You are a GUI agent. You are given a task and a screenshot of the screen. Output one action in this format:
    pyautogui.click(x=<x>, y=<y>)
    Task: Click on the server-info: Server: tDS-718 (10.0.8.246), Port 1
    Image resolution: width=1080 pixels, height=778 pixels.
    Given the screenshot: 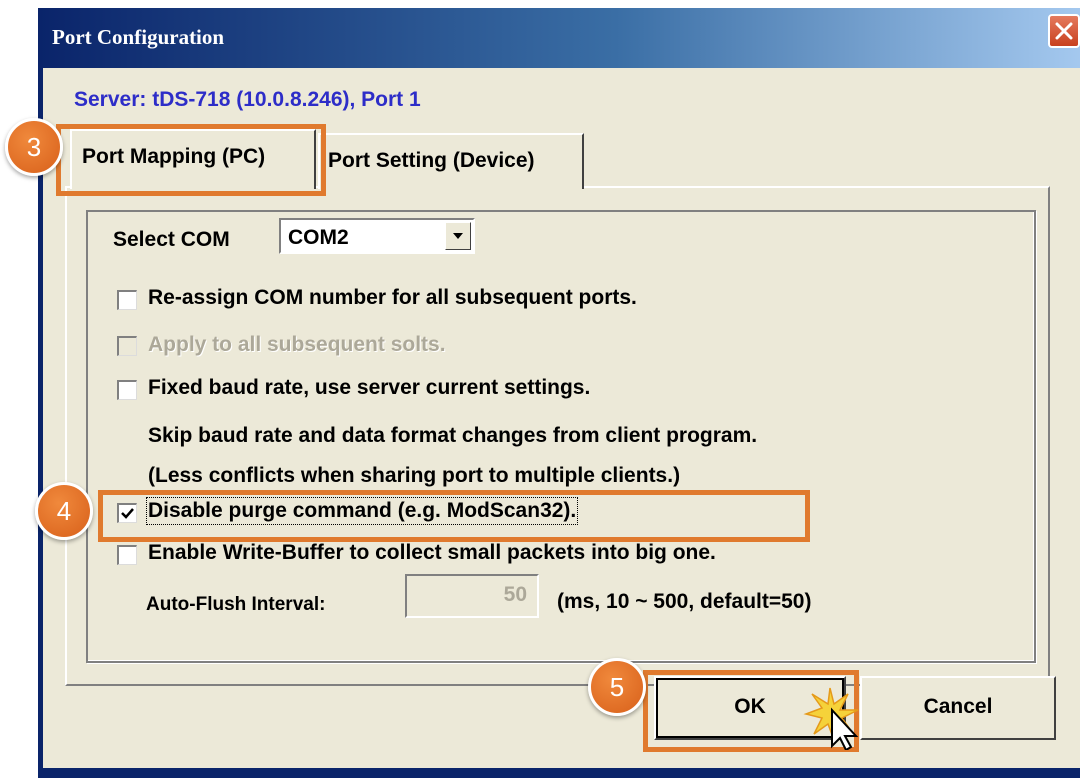 What is the action you would take?
    pyautogui.click(x=247, y=99)
    